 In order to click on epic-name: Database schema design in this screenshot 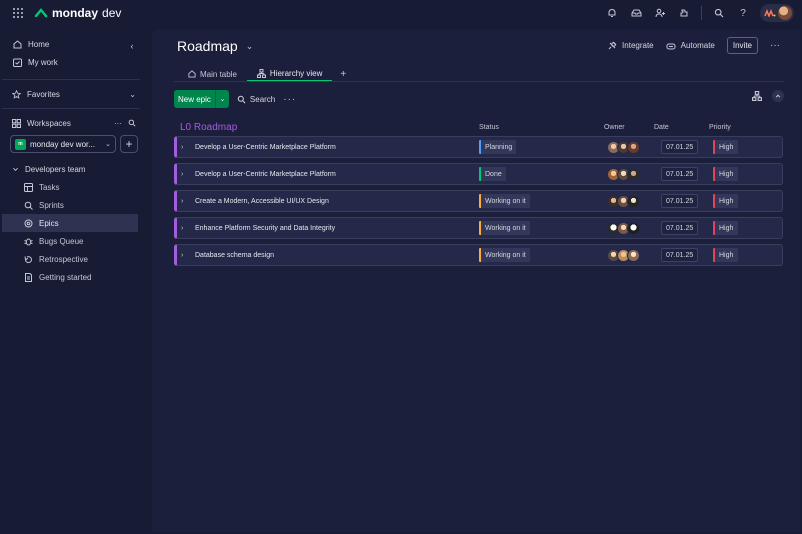, I will do `click(234, 255)`.